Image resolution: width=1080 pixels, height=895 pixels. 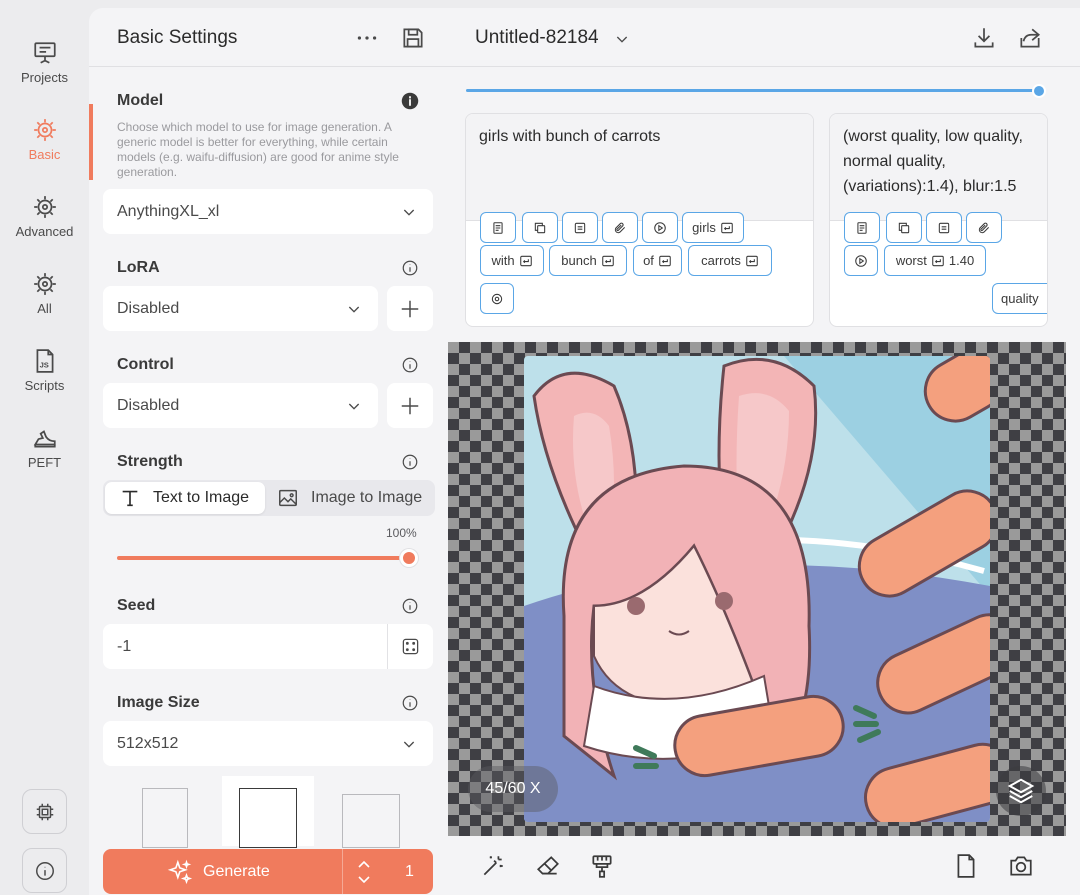 I want to click on token-chip: worst 1.40, so click(x=935, y=260).